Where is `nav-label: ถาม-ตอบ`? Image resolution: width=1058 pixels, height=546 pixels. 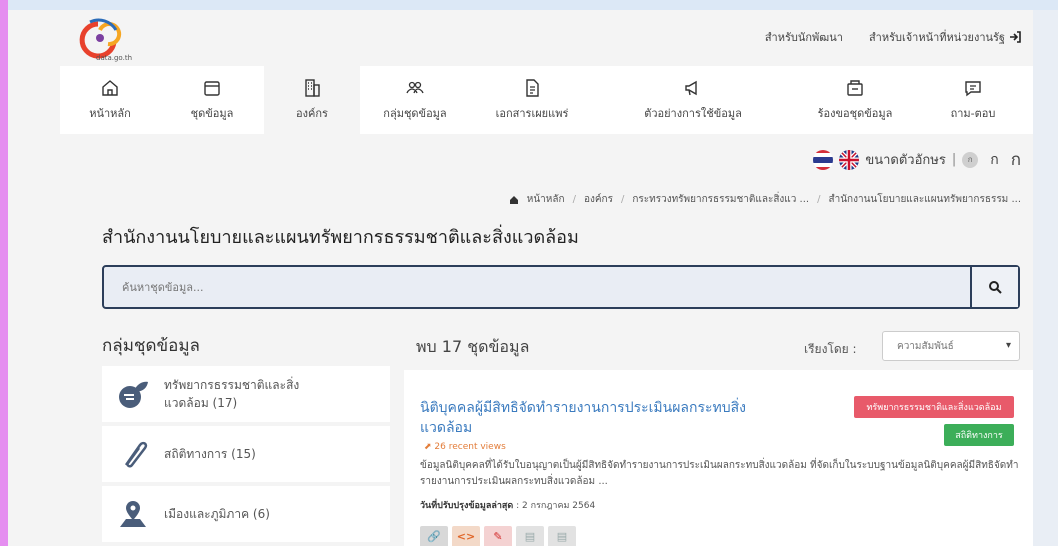
nav-label: ถาม-ตอบ is located at coordinates (973, 113).